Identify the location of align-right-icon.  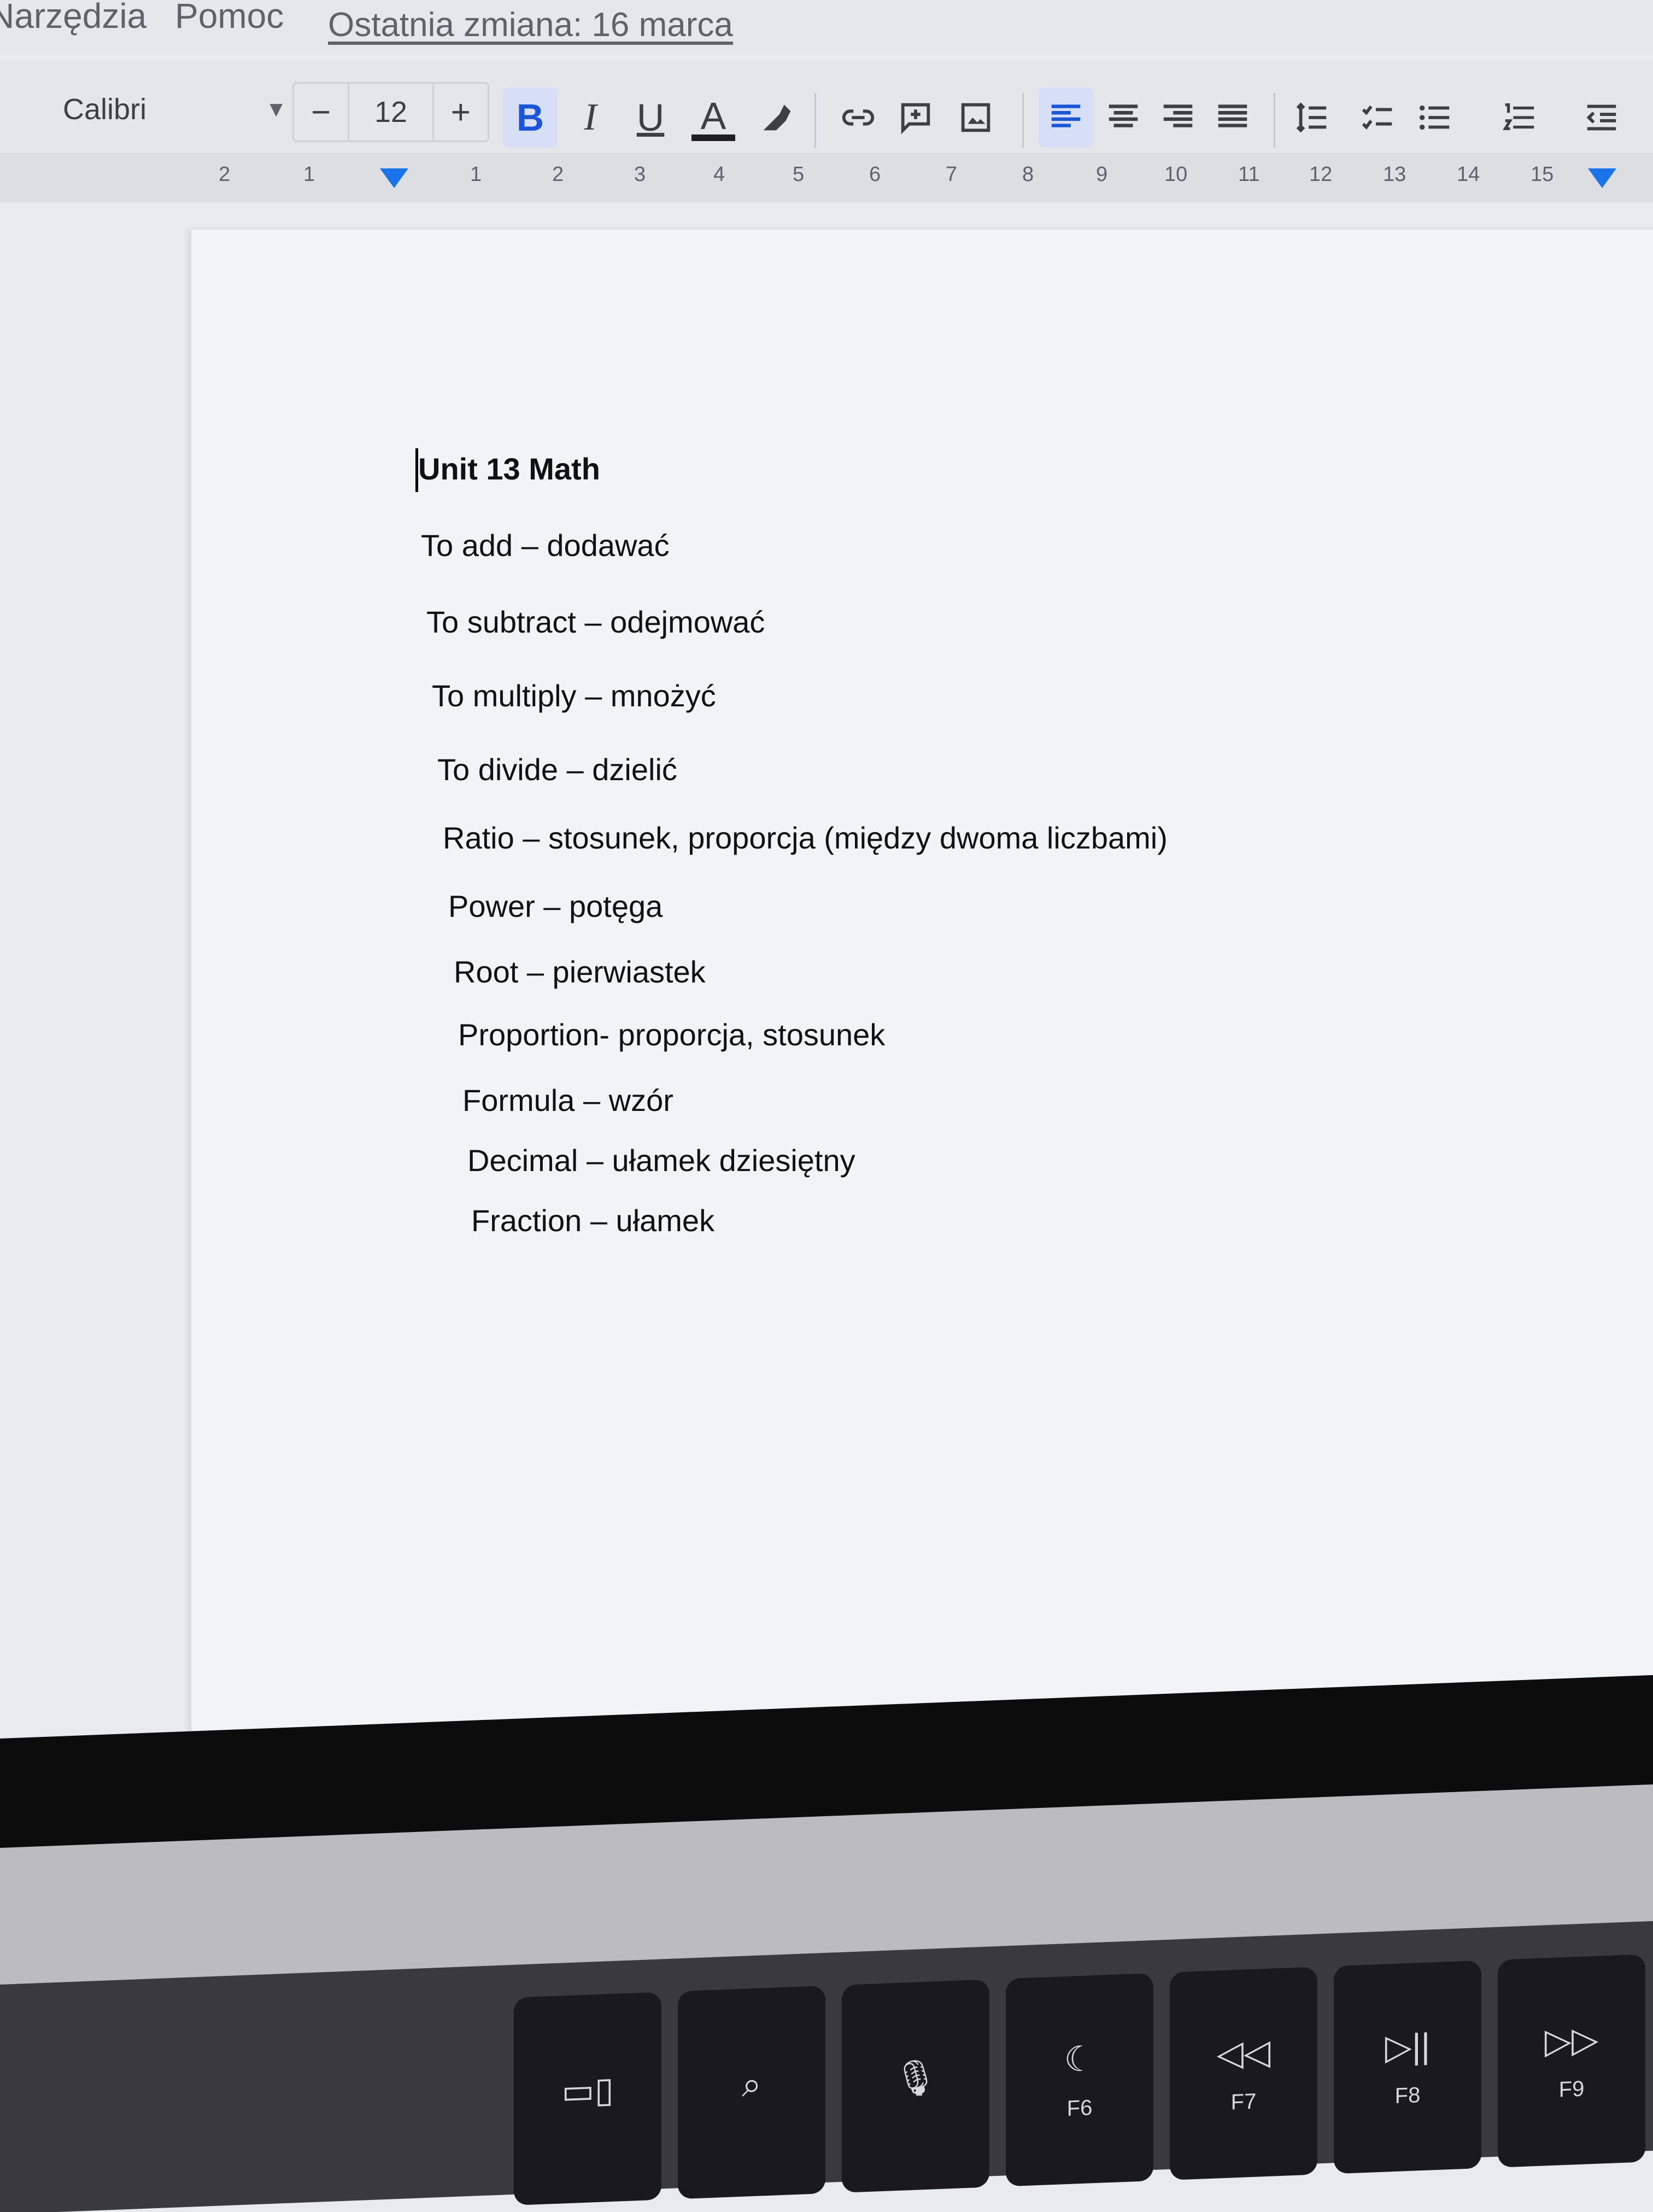
(1178, 118).